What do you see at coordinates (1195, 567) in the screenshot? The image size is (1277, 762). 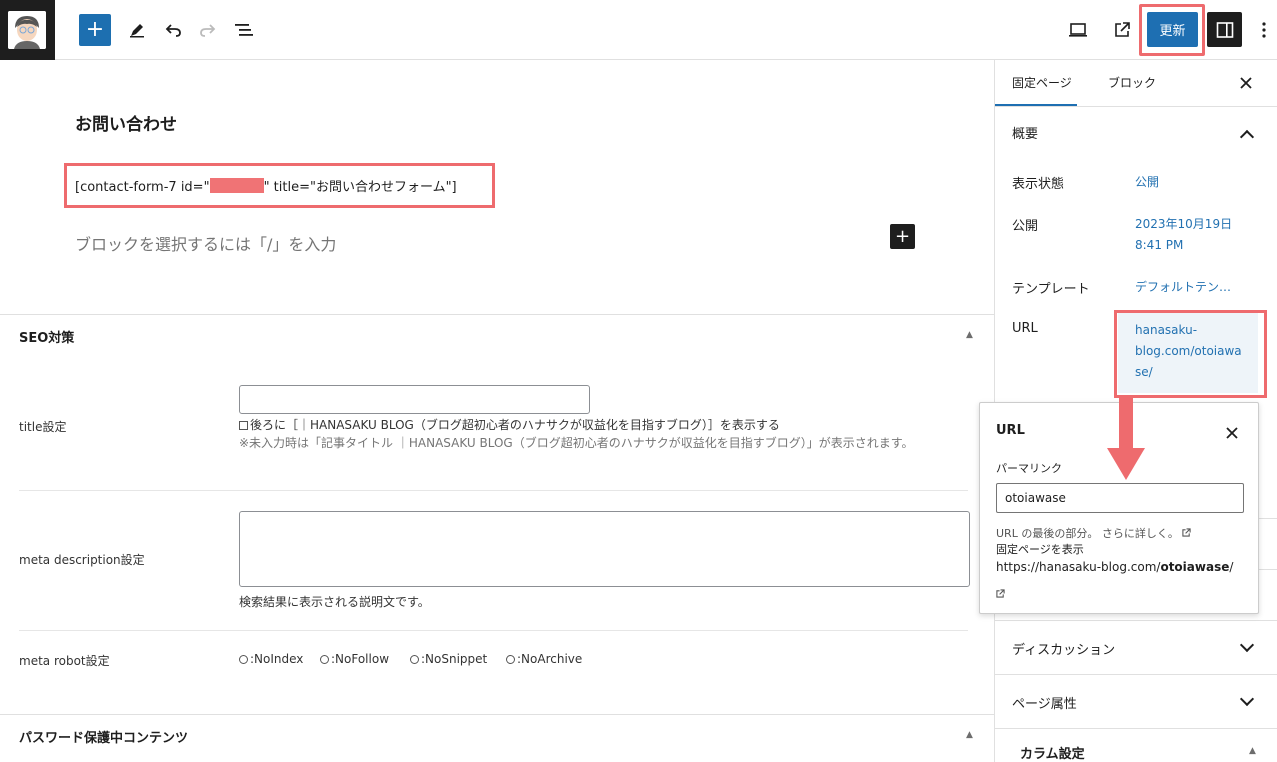 I see `link-slug: otoiawase` at bounding box center [1195, 567].